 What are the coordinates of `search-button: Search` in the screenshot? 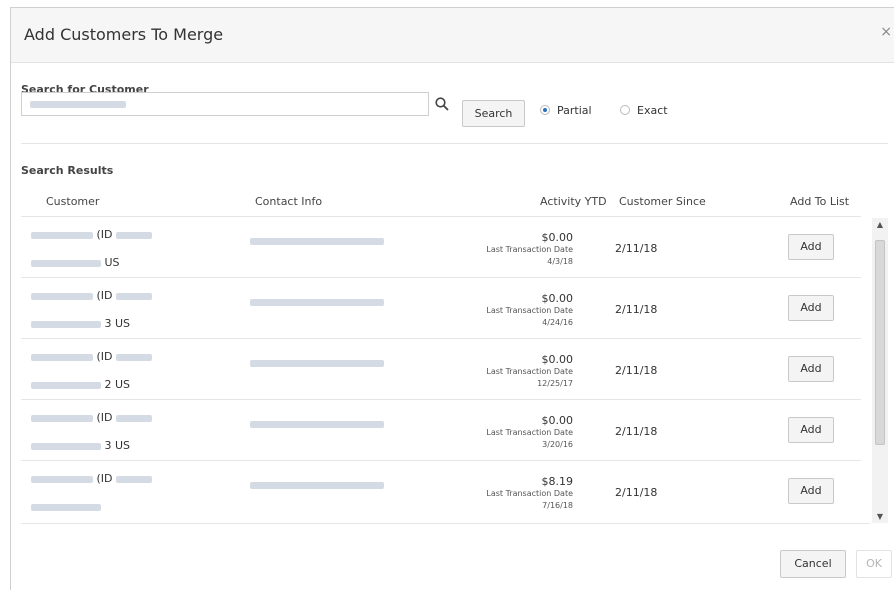 It's located at (493, 113).